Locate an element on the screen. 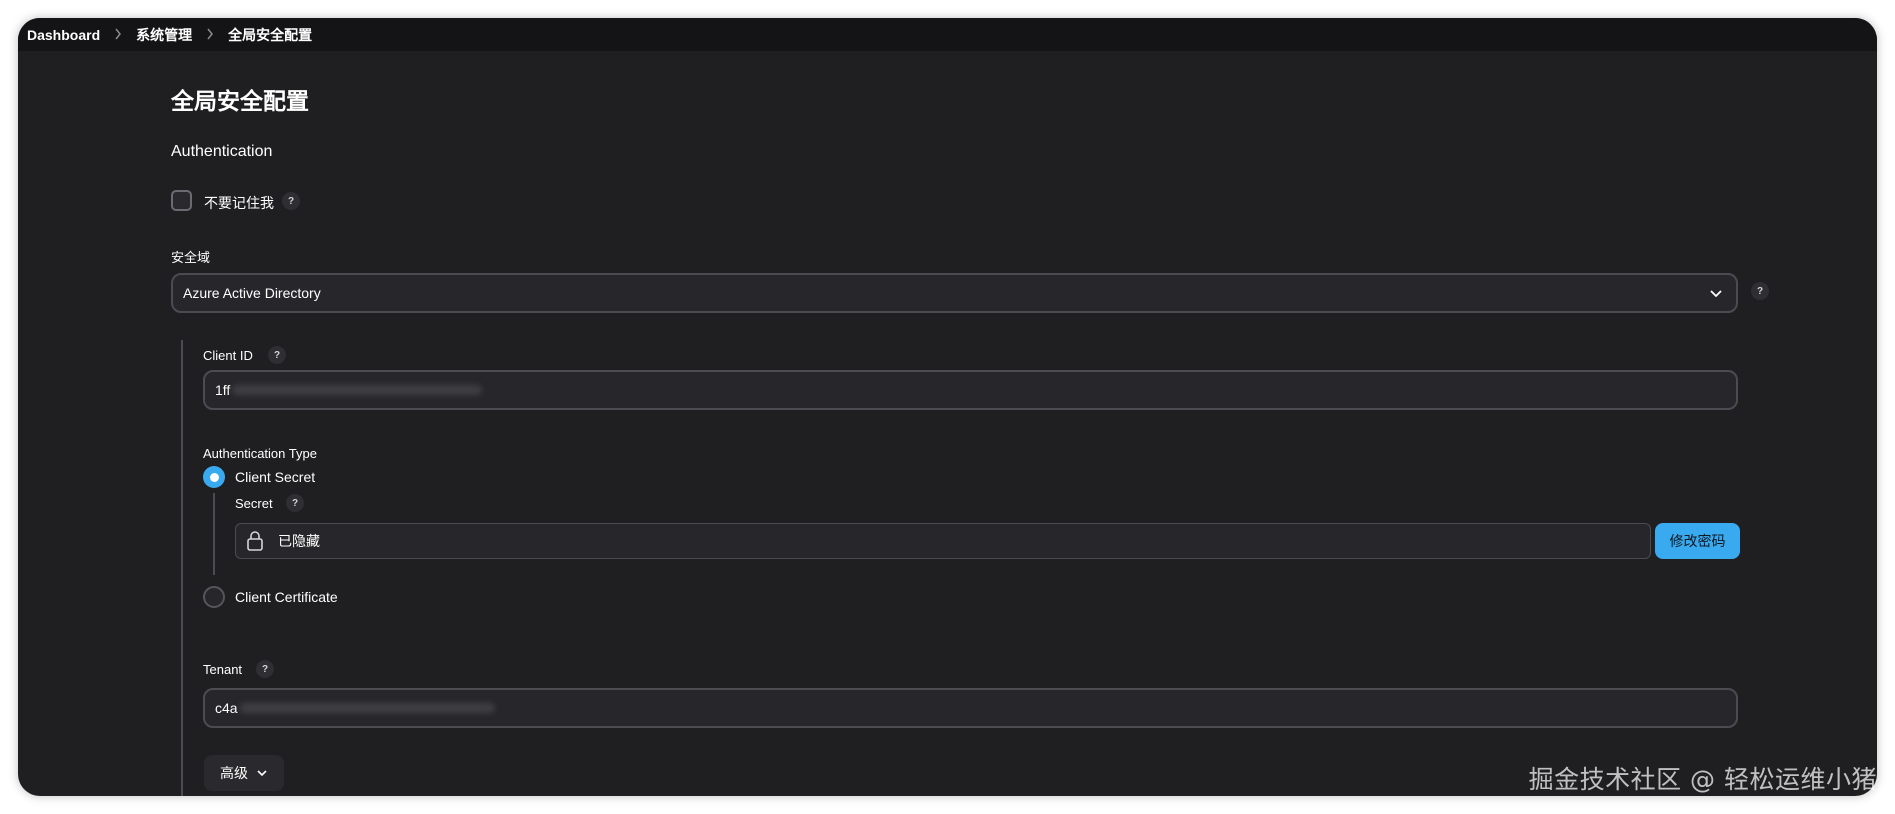 The height and width of the screenshot is (814, 1895). client-id-label: Client ID is located at coordinates (228, 355).